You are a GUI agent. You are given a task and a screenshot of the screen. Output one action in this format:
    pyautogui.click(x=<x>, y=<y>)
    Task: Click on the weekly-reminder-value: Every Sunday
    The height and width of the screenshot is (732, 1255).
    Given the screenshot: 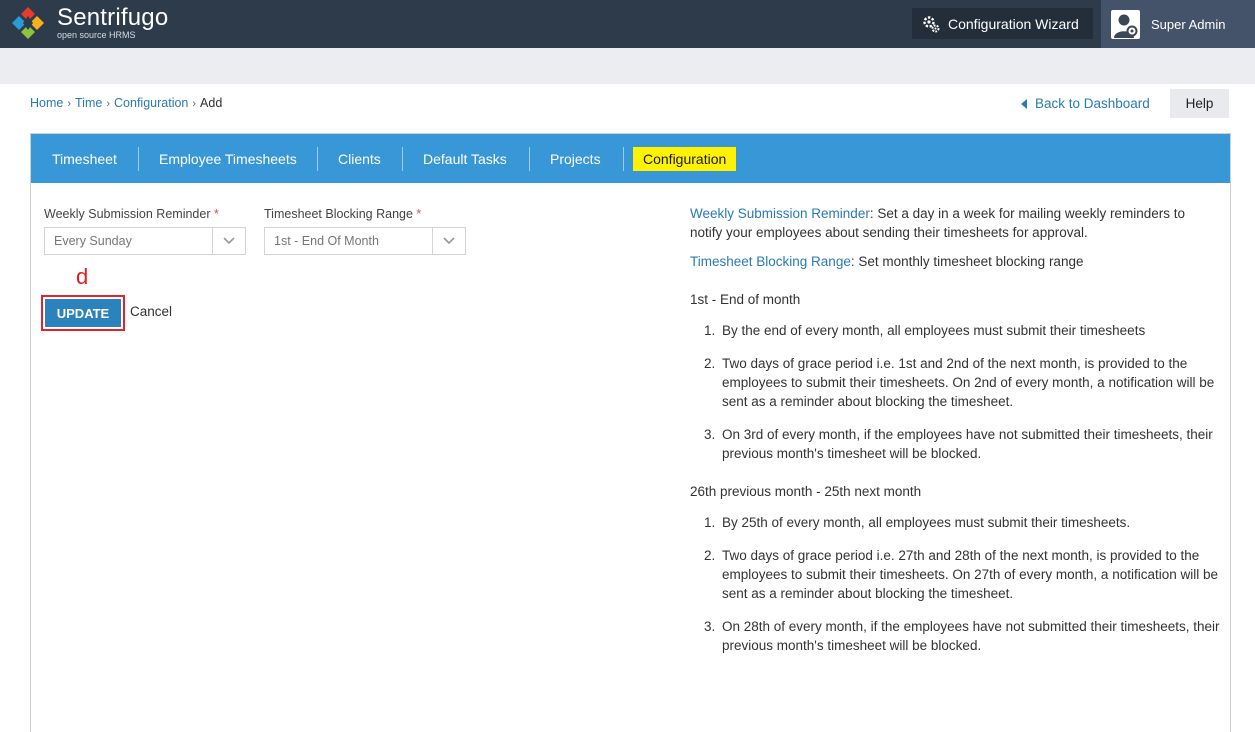 What is the action you would take?
    pyautogui.click(x=93, y=241)
    